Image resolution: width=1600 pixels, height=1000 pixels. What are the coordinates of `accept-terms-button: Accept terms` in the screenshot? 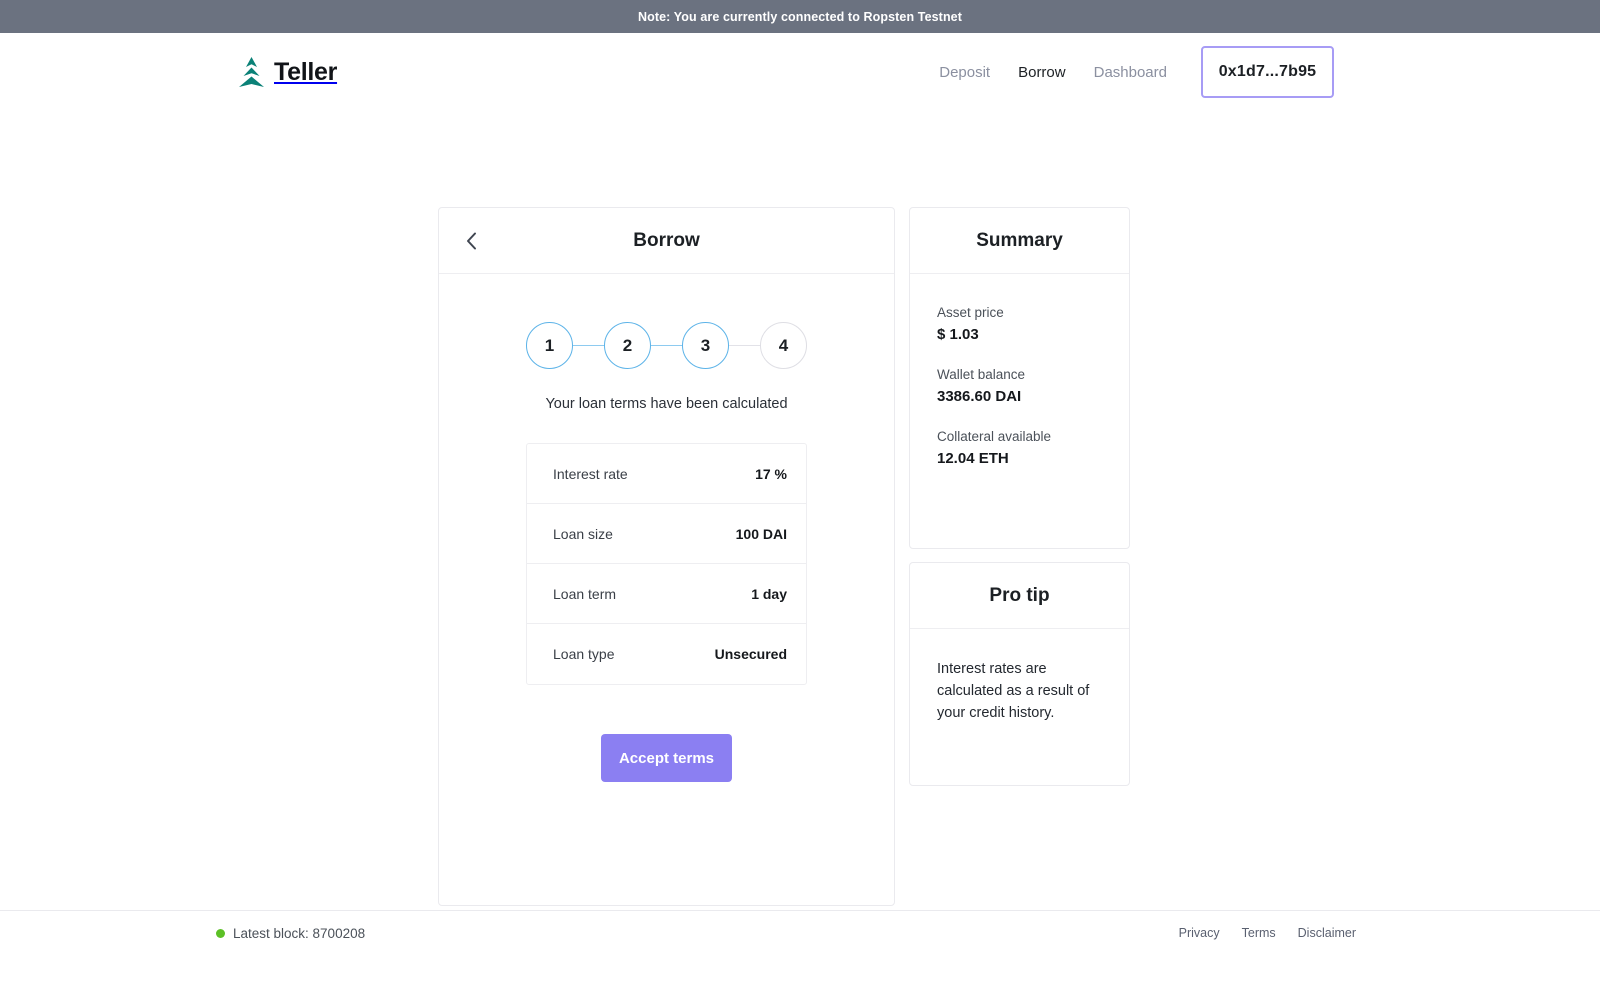 It's located at (666, 758).